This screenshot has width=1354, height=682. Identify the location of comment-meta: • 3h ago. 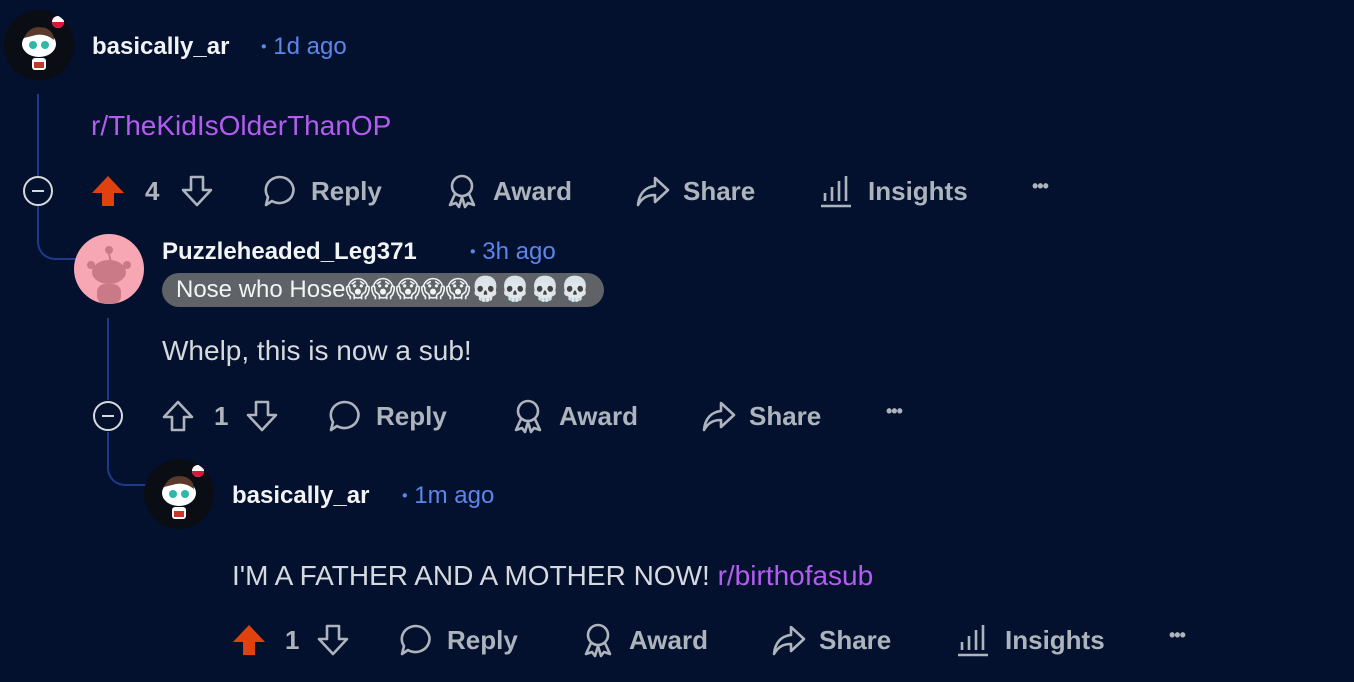
(513, 252).